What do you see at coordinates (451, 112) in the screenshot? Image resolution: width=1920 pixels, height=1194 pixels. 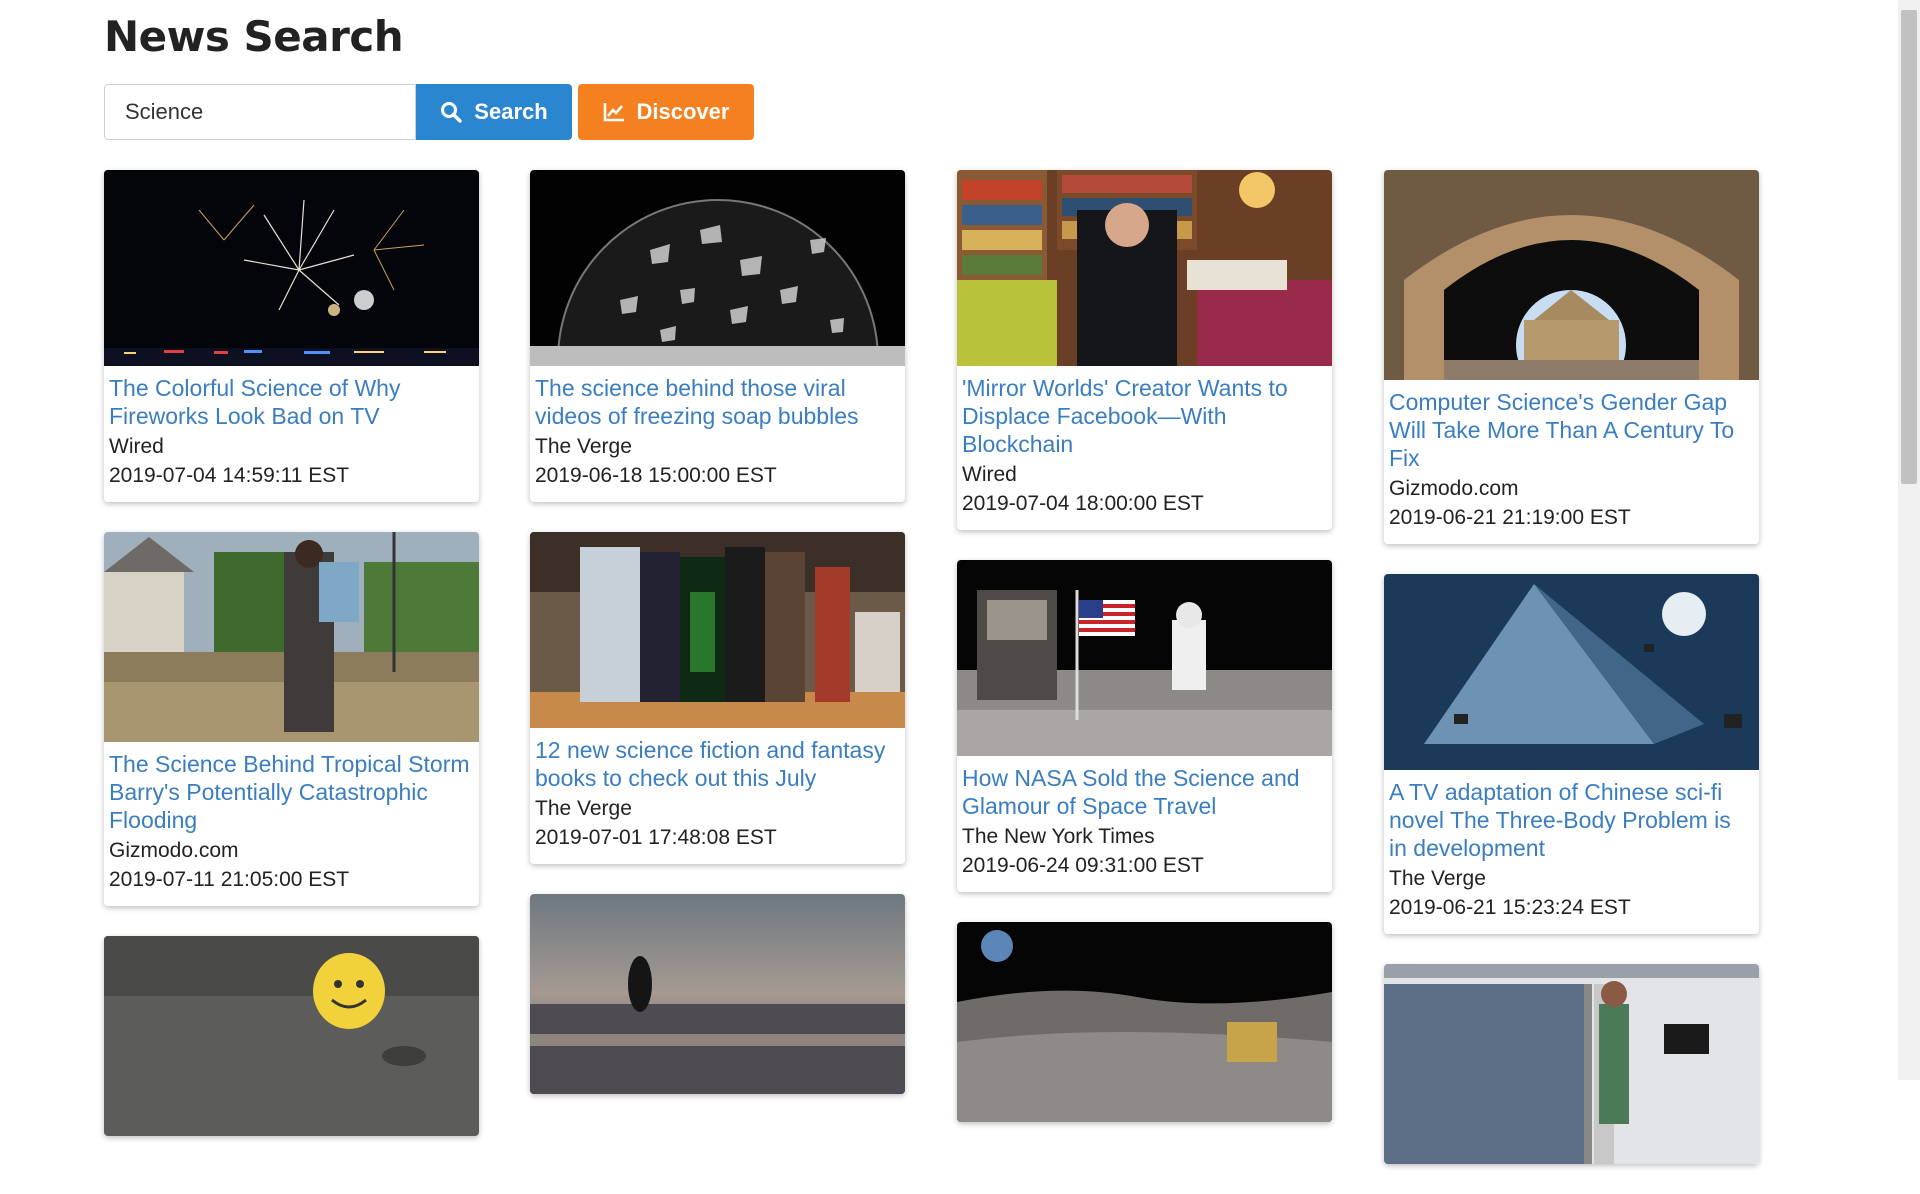 I see `search-icon` at bounding box center [451, 112].